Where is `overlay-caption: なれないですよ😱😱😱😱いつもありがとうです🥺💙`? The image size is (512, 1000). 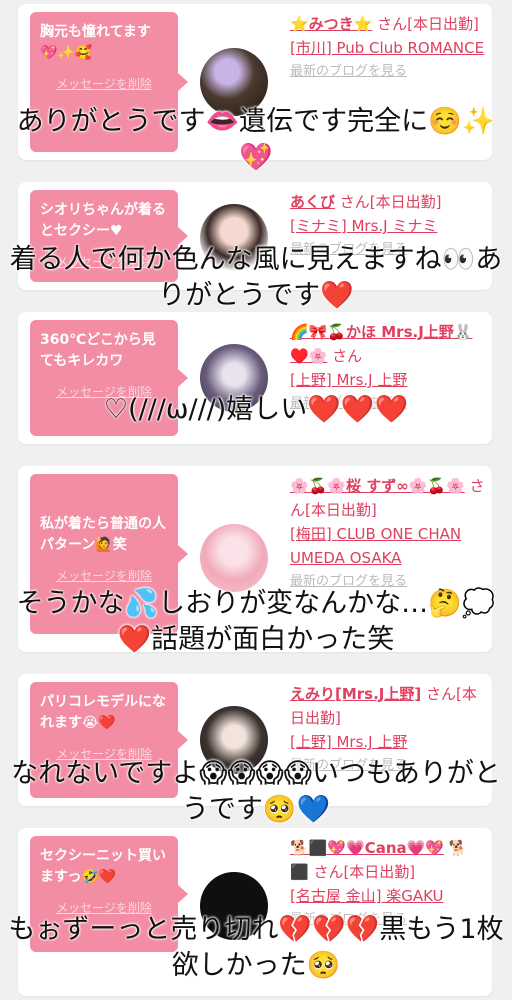 overlay-caption: なれないですよ😱😱😱😱いつもありがとうです🥺💙 is located at coordinates (256, 791).